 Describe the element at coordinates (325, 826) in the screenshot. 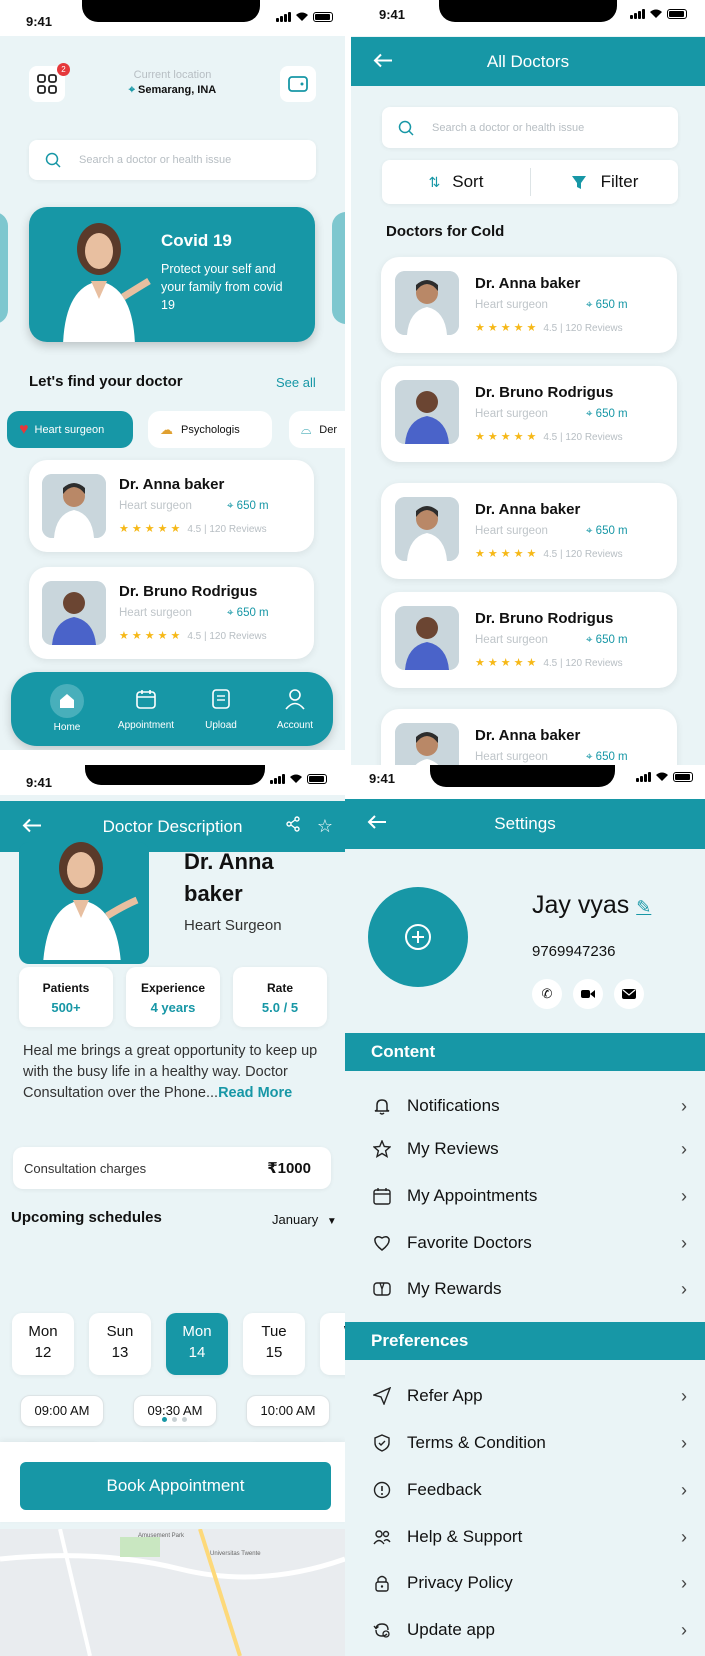

I see `star-icon: ☆` at that location.